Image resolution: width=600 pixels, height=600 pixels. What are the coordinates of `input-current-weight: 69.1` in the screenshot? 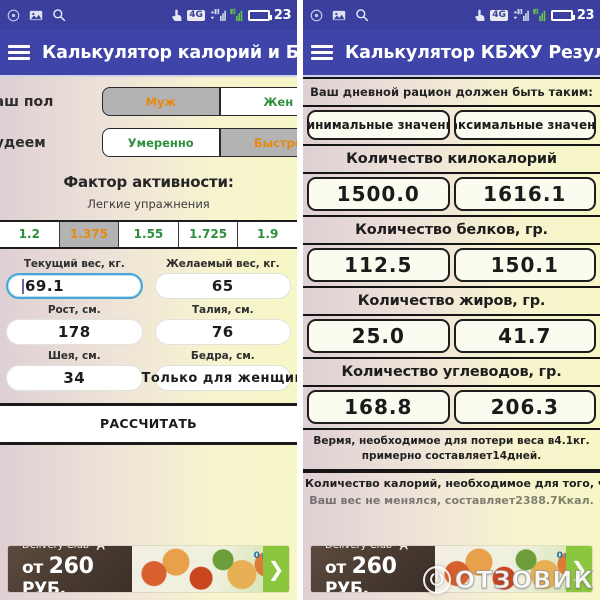 It's located at (74, 286).